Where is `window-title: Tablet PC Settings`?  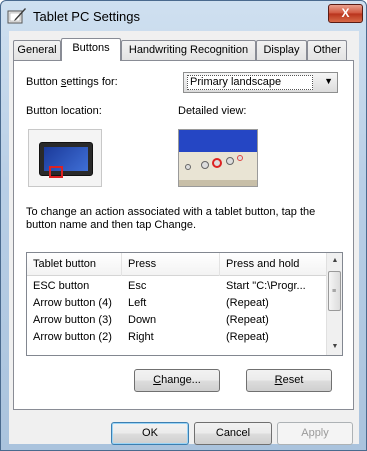
window-title: Tablet PC Settings is located at coordinates (86, 16).